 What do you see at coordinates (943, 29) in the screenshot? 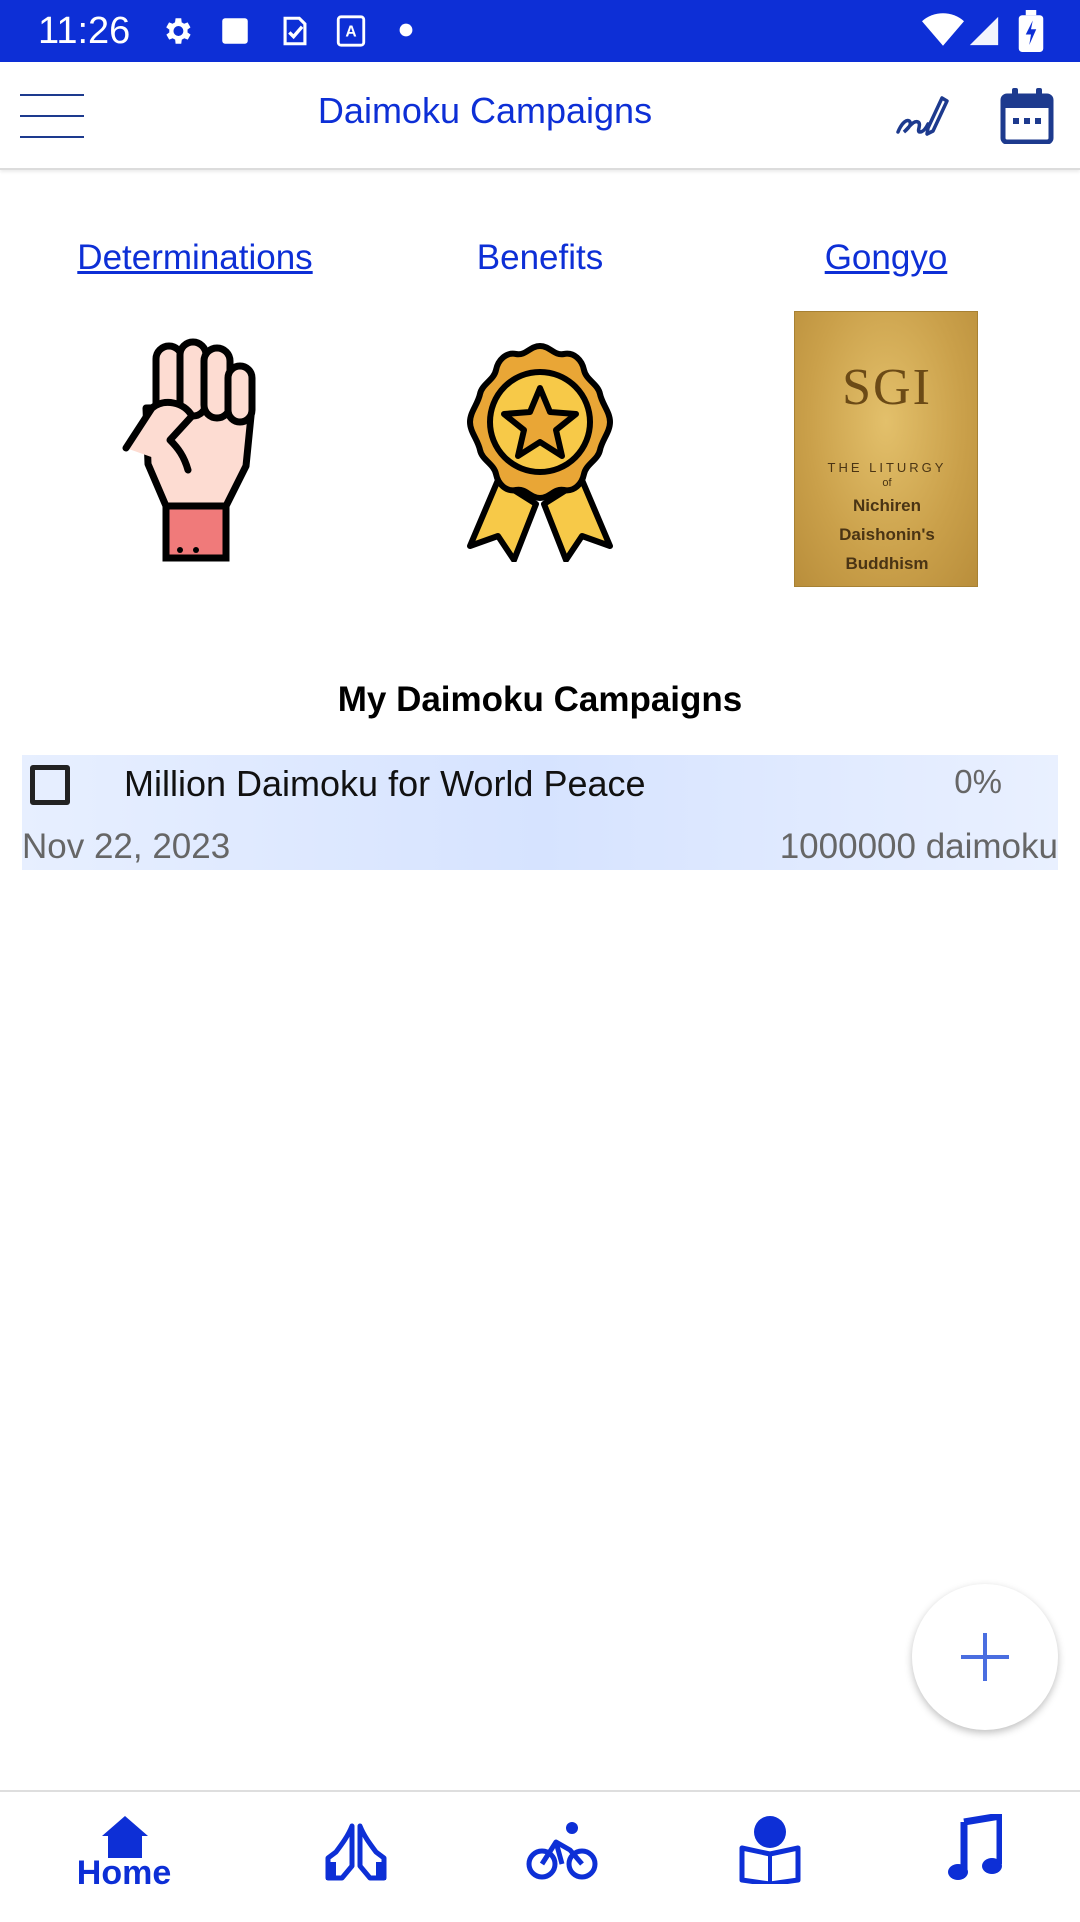
I see `wifi-icon` at bounding box center [943, 29].